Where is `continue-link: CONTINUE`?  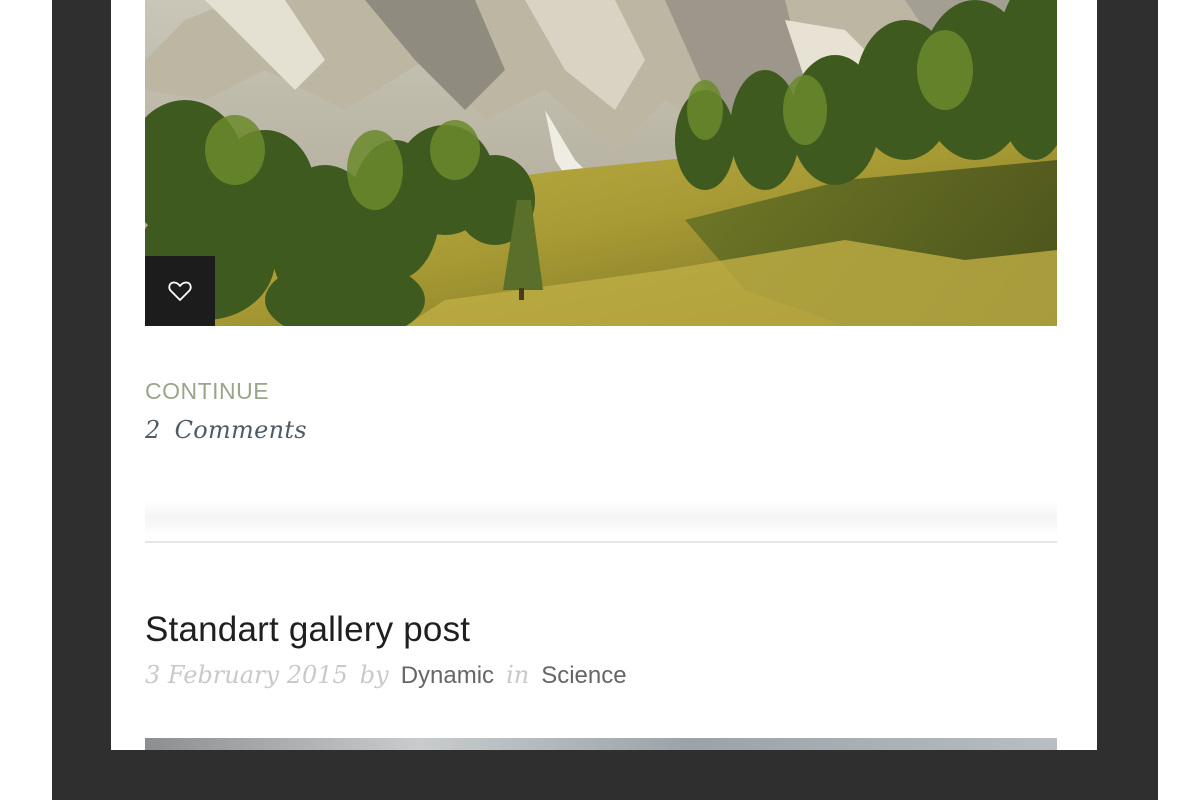 continue-link: CONTINUE is located at coordinates (207, 391).